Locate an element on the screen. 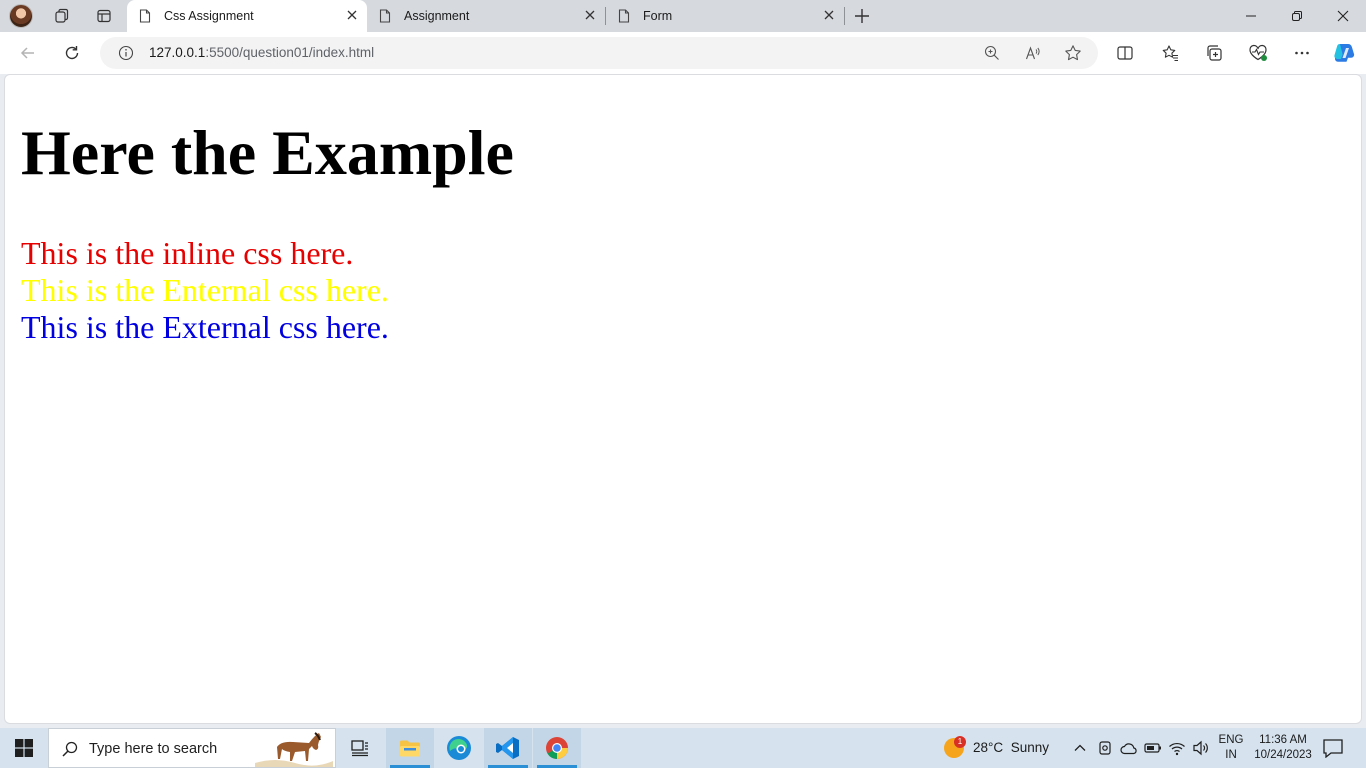 The height and width of the screenshot is (768, 1366). edge-button is located at coordinates (459, 748).